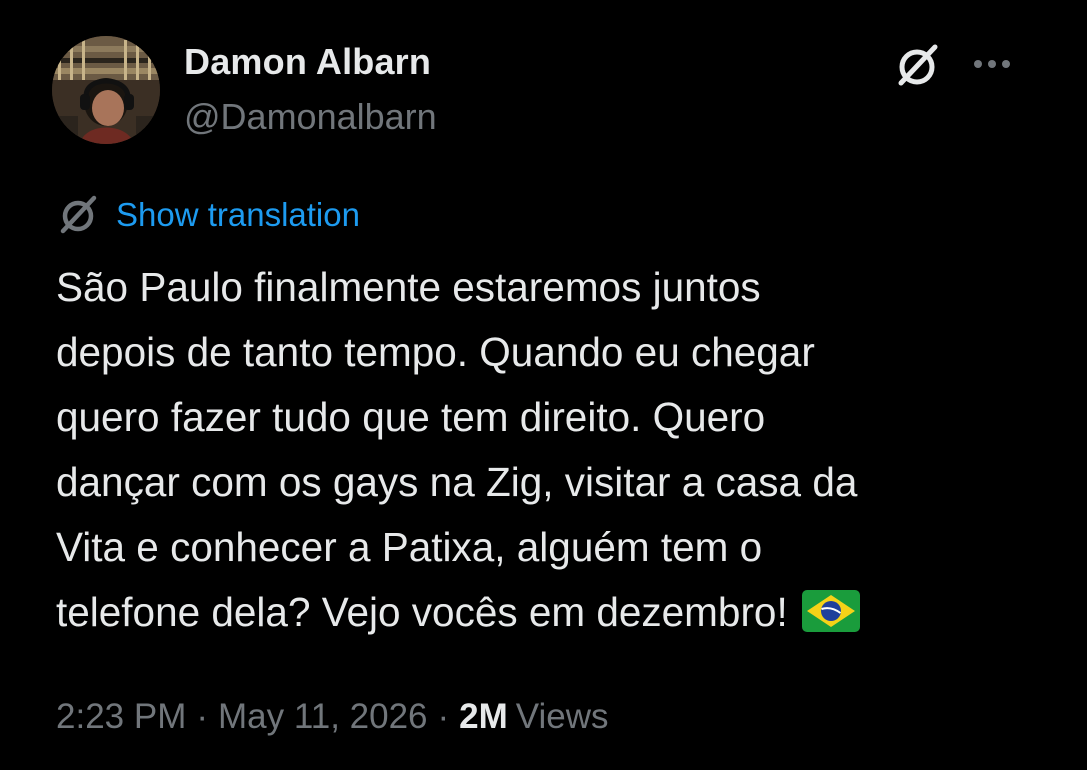 The image size is (1087, 770). What do you see at coordinates (562, 716) in the screenshot?
I see `views-label: Views` at bounding box center [562, 716].